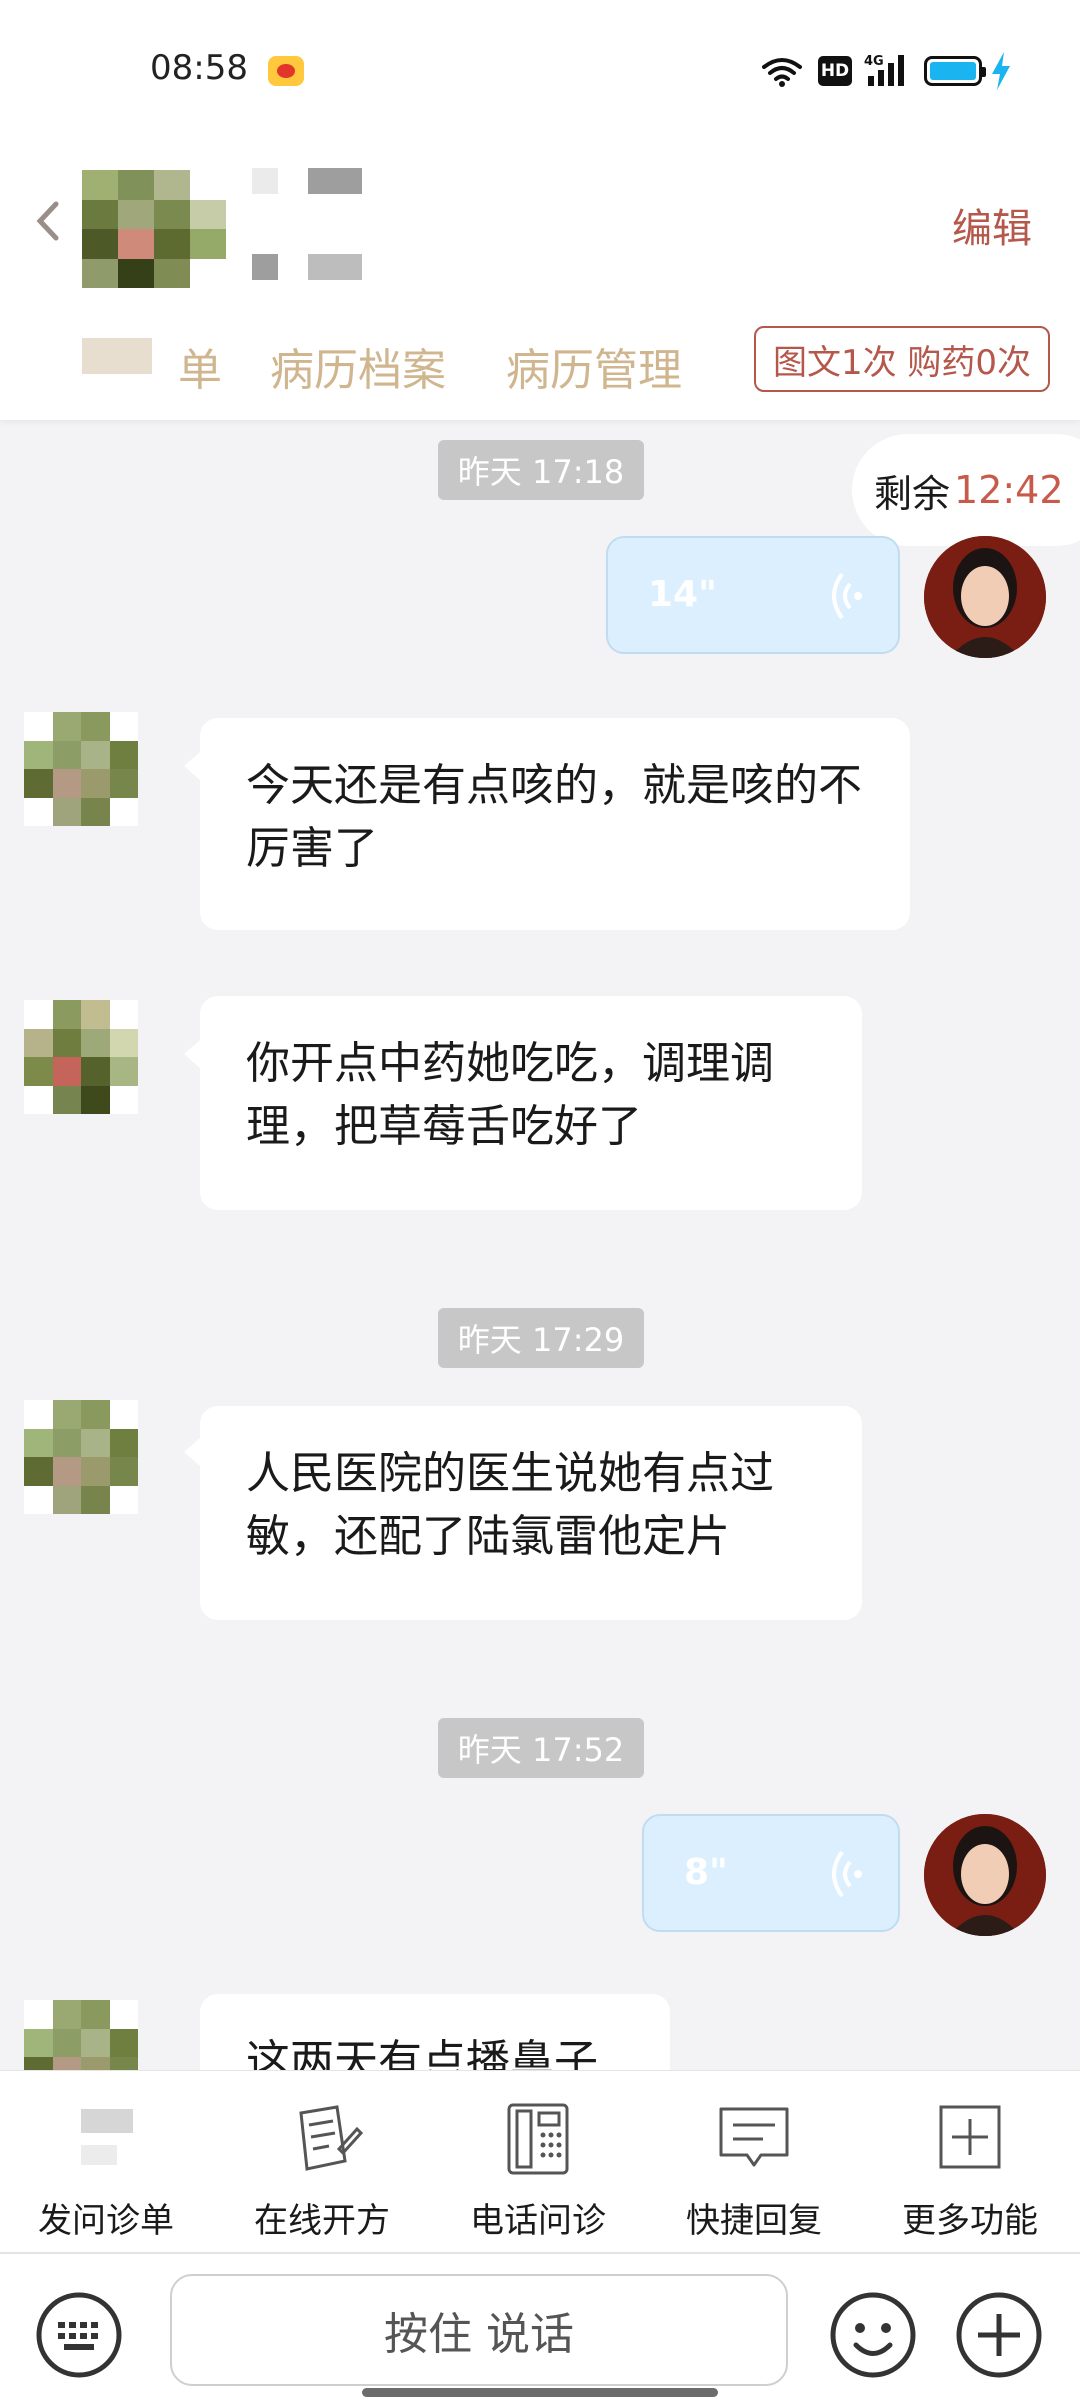 The image size is (1080, 2402). What do you see at coordinates (992, 225) in the screenshot?
I see `edit-link: 编辑` at bounding box center [992, 225].